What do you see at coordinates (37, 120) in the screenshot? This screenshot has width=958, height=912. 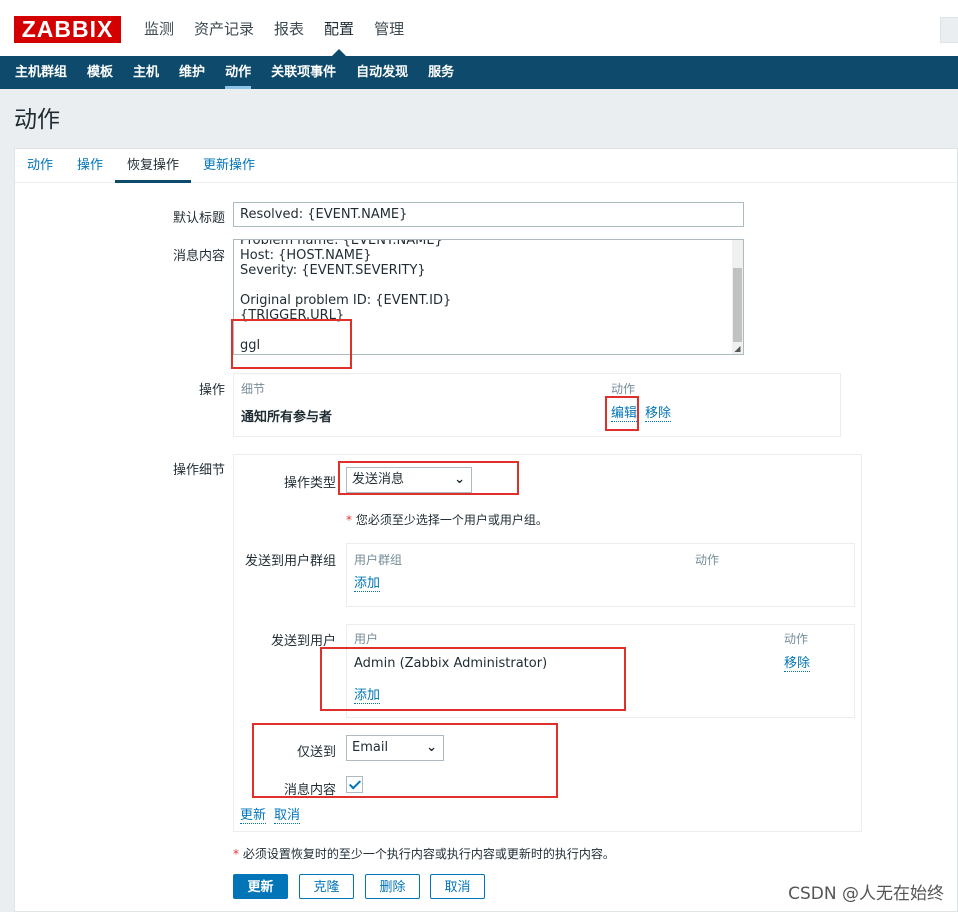 I see `page-title: 动作` at bounding box center [37, 120].